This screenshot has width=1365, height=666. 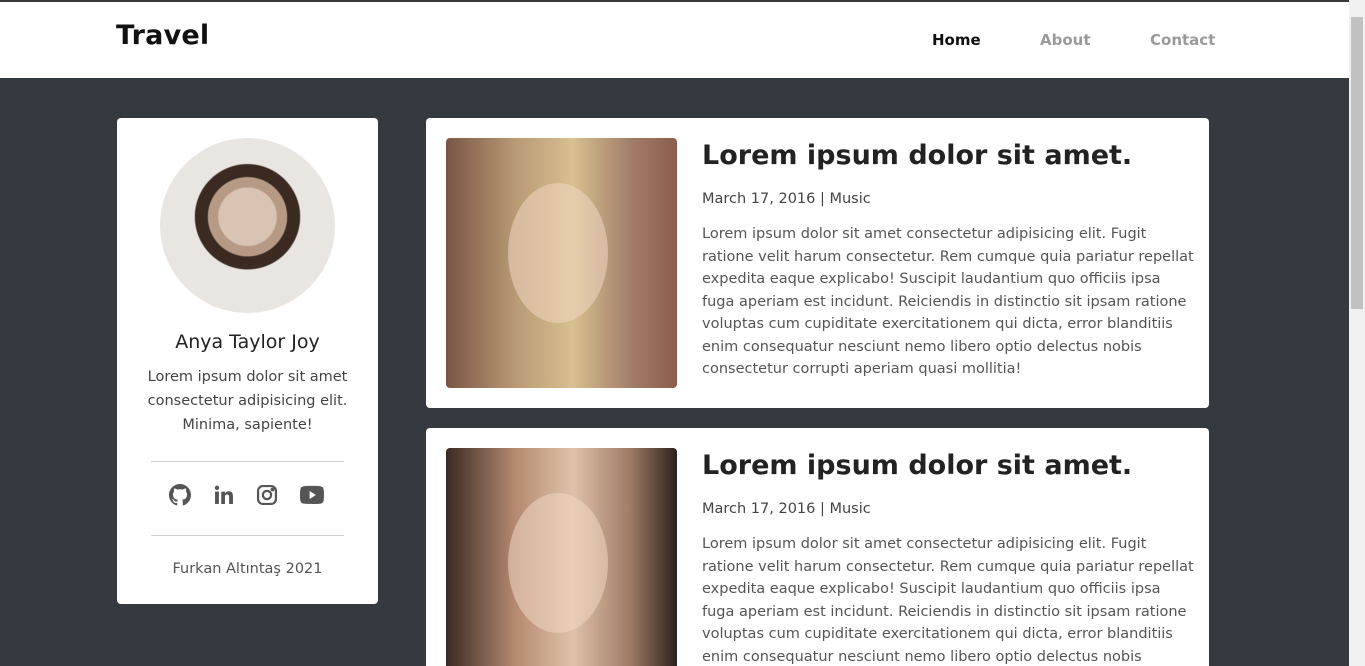 What do you see at coordinates (247, 225) in the screenshot?
I see `profile-avatar` at bounding box center [247, 225].